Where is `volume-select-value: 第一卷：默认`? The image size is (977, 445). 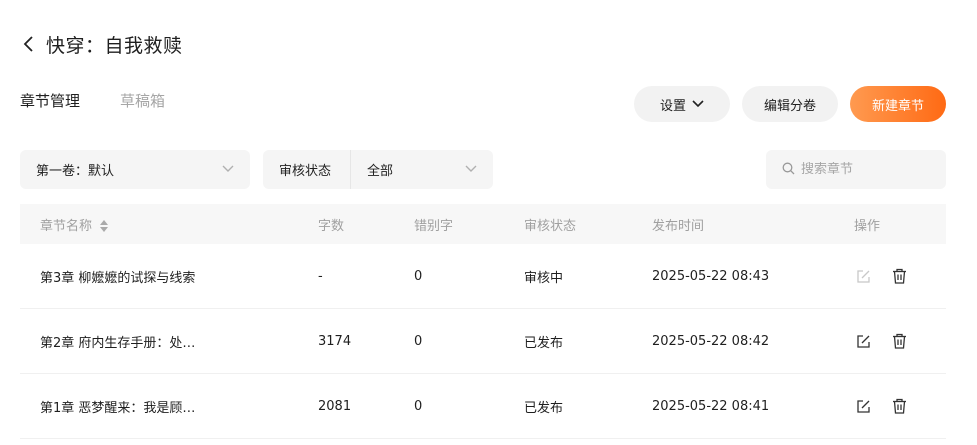 volume-select-value: 第一卷：默认 is located at coordinates (75, 171).